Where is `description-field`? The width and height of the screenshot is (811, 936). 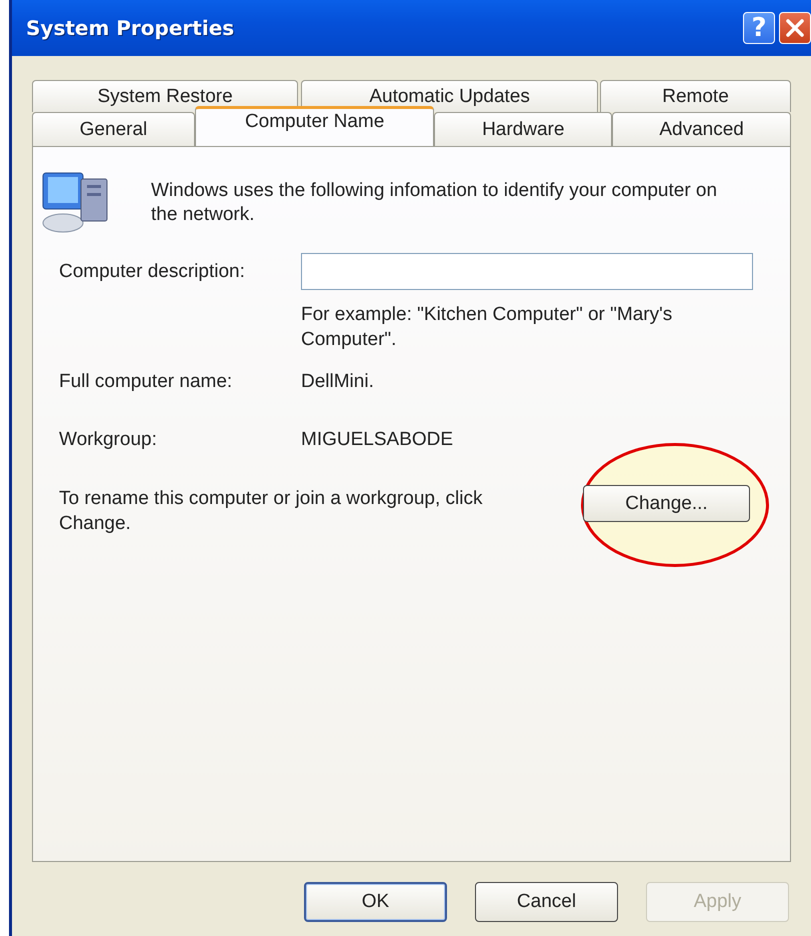 description-field is located at coordinates (527, 271).